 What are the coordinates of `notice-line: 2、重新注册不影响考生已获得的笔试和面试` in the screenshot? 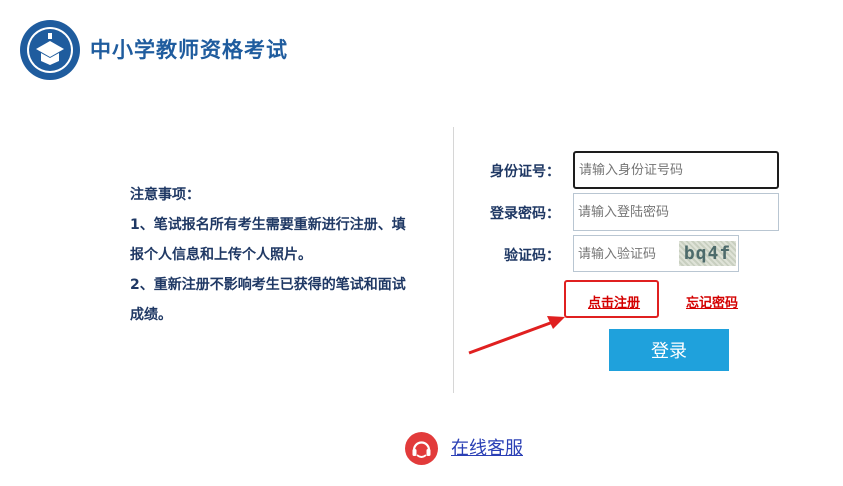 It's located at (268, 285).